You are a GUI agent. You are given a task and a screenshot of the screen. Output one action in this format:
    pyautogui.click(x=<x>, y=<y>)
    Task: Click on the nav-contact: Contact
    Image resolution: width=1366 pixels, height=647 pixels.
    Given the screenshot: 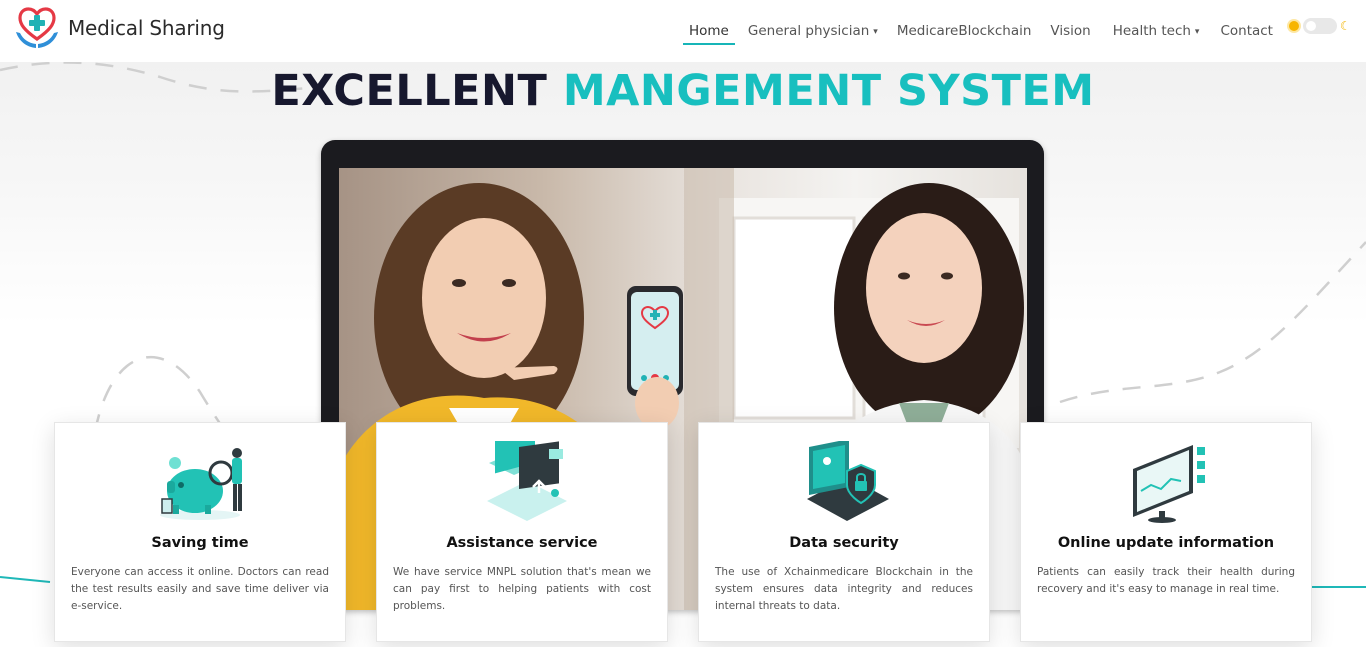 What is the action you would take?
    pyautogui.click(x=1246, y=31)
    